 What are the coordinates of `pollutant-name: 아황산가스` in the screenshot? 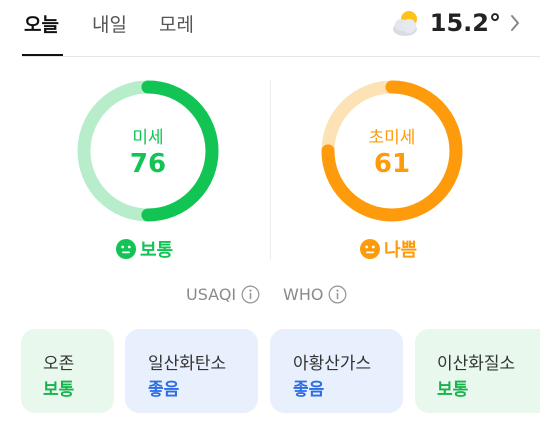 It's located at (332, 364).